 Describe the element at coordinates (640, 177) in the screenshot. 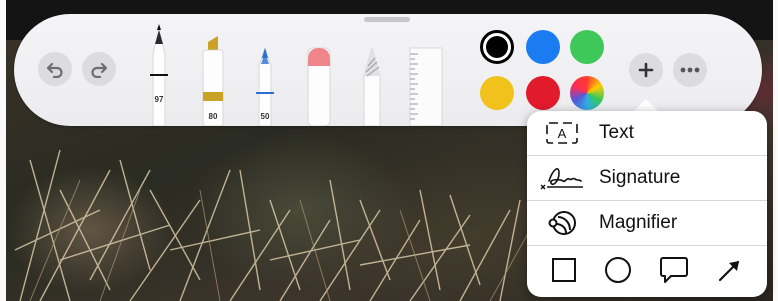

I see `menu-item-label: Signature` at that location.